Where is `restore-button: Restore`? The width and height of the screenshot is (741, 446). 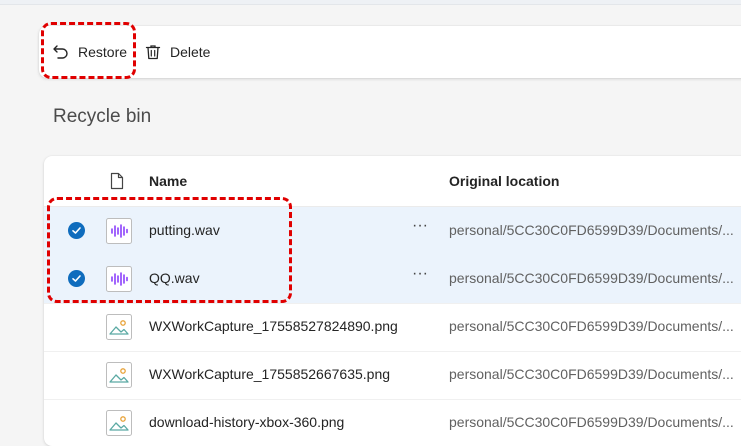
restore-button: Restore is located at coordinates (89, 52).